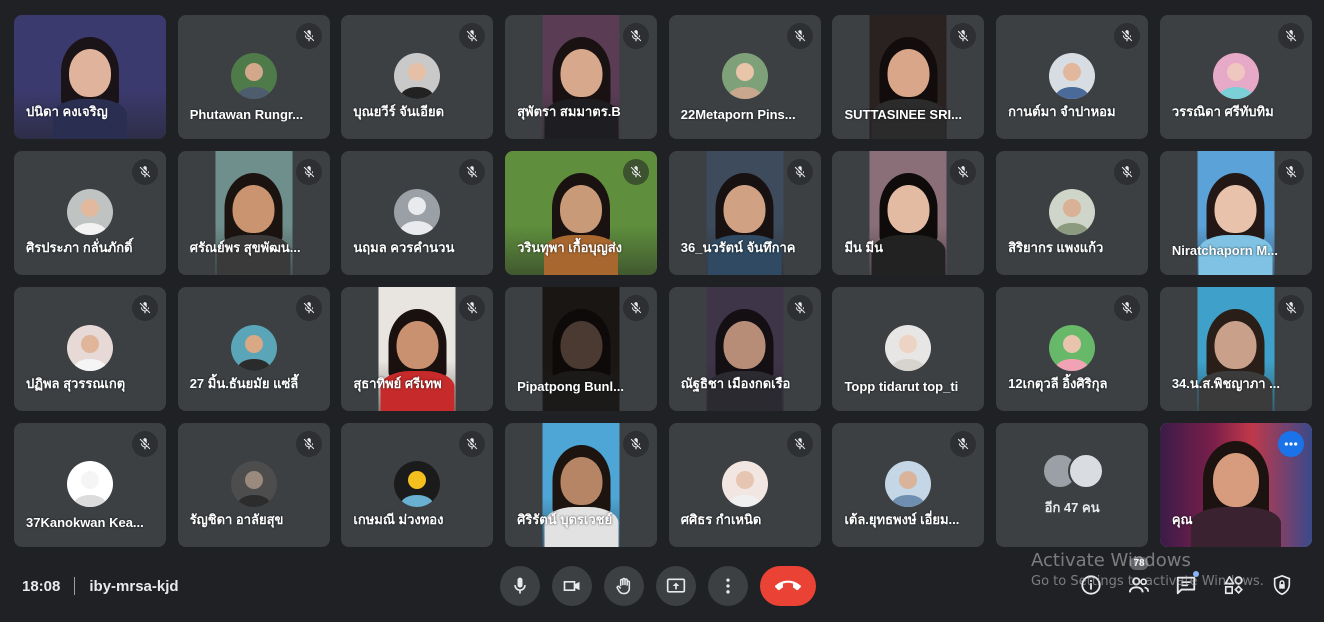 This screenshot has width=1324, height=622. I want to click on participant-name: ปฏิพล สุวรรณเกตุ, so click(76, 383).